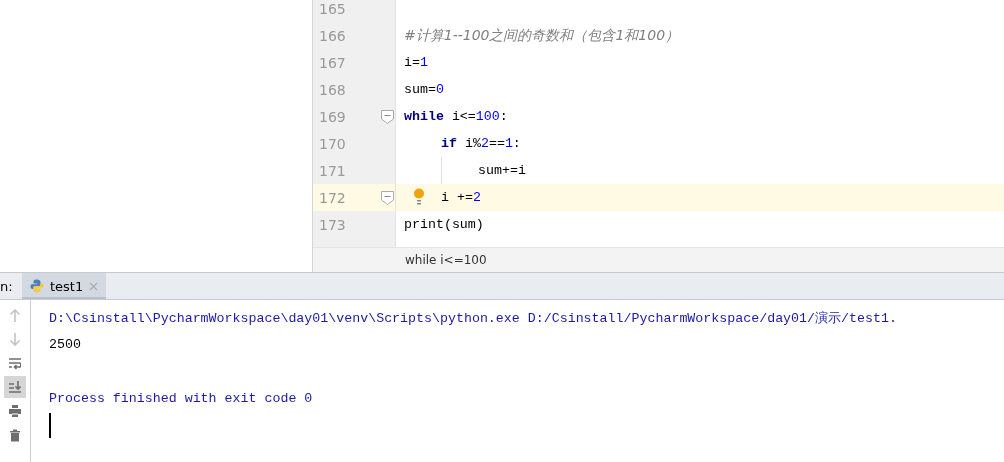  What do you see at coordinates (6, 286) in the screenshot?
I see `panel-label: n:` at bounding box center [6, 286].